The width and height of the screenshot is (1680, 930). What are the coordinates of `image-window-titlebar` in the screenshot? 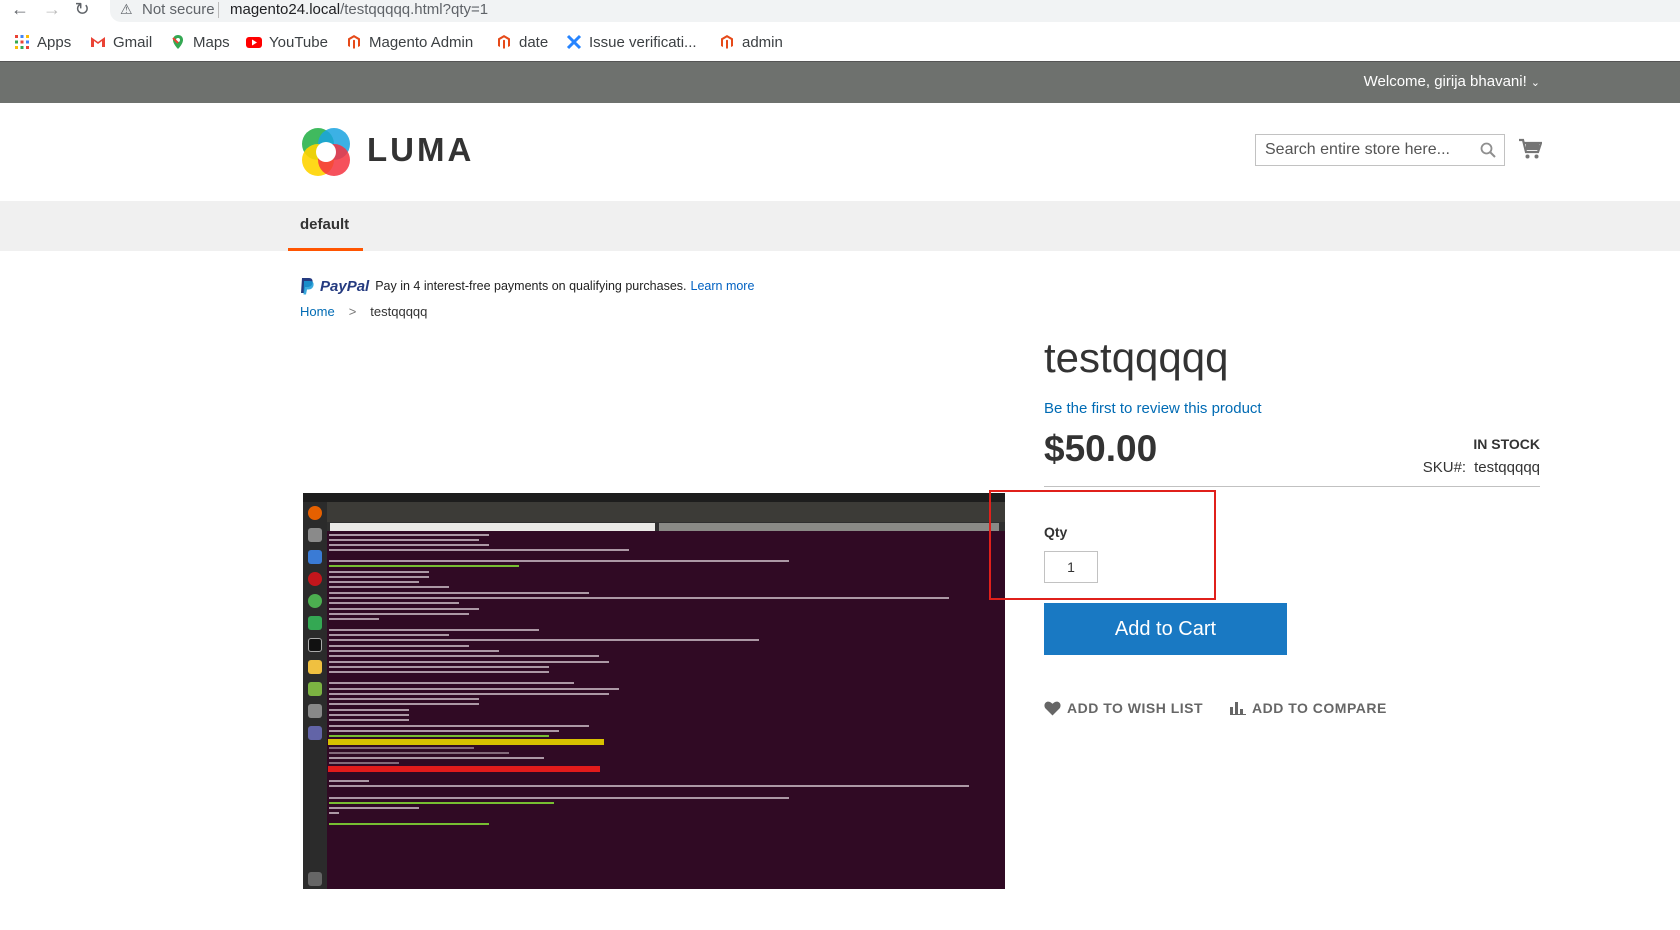 It's located at (666, 508).